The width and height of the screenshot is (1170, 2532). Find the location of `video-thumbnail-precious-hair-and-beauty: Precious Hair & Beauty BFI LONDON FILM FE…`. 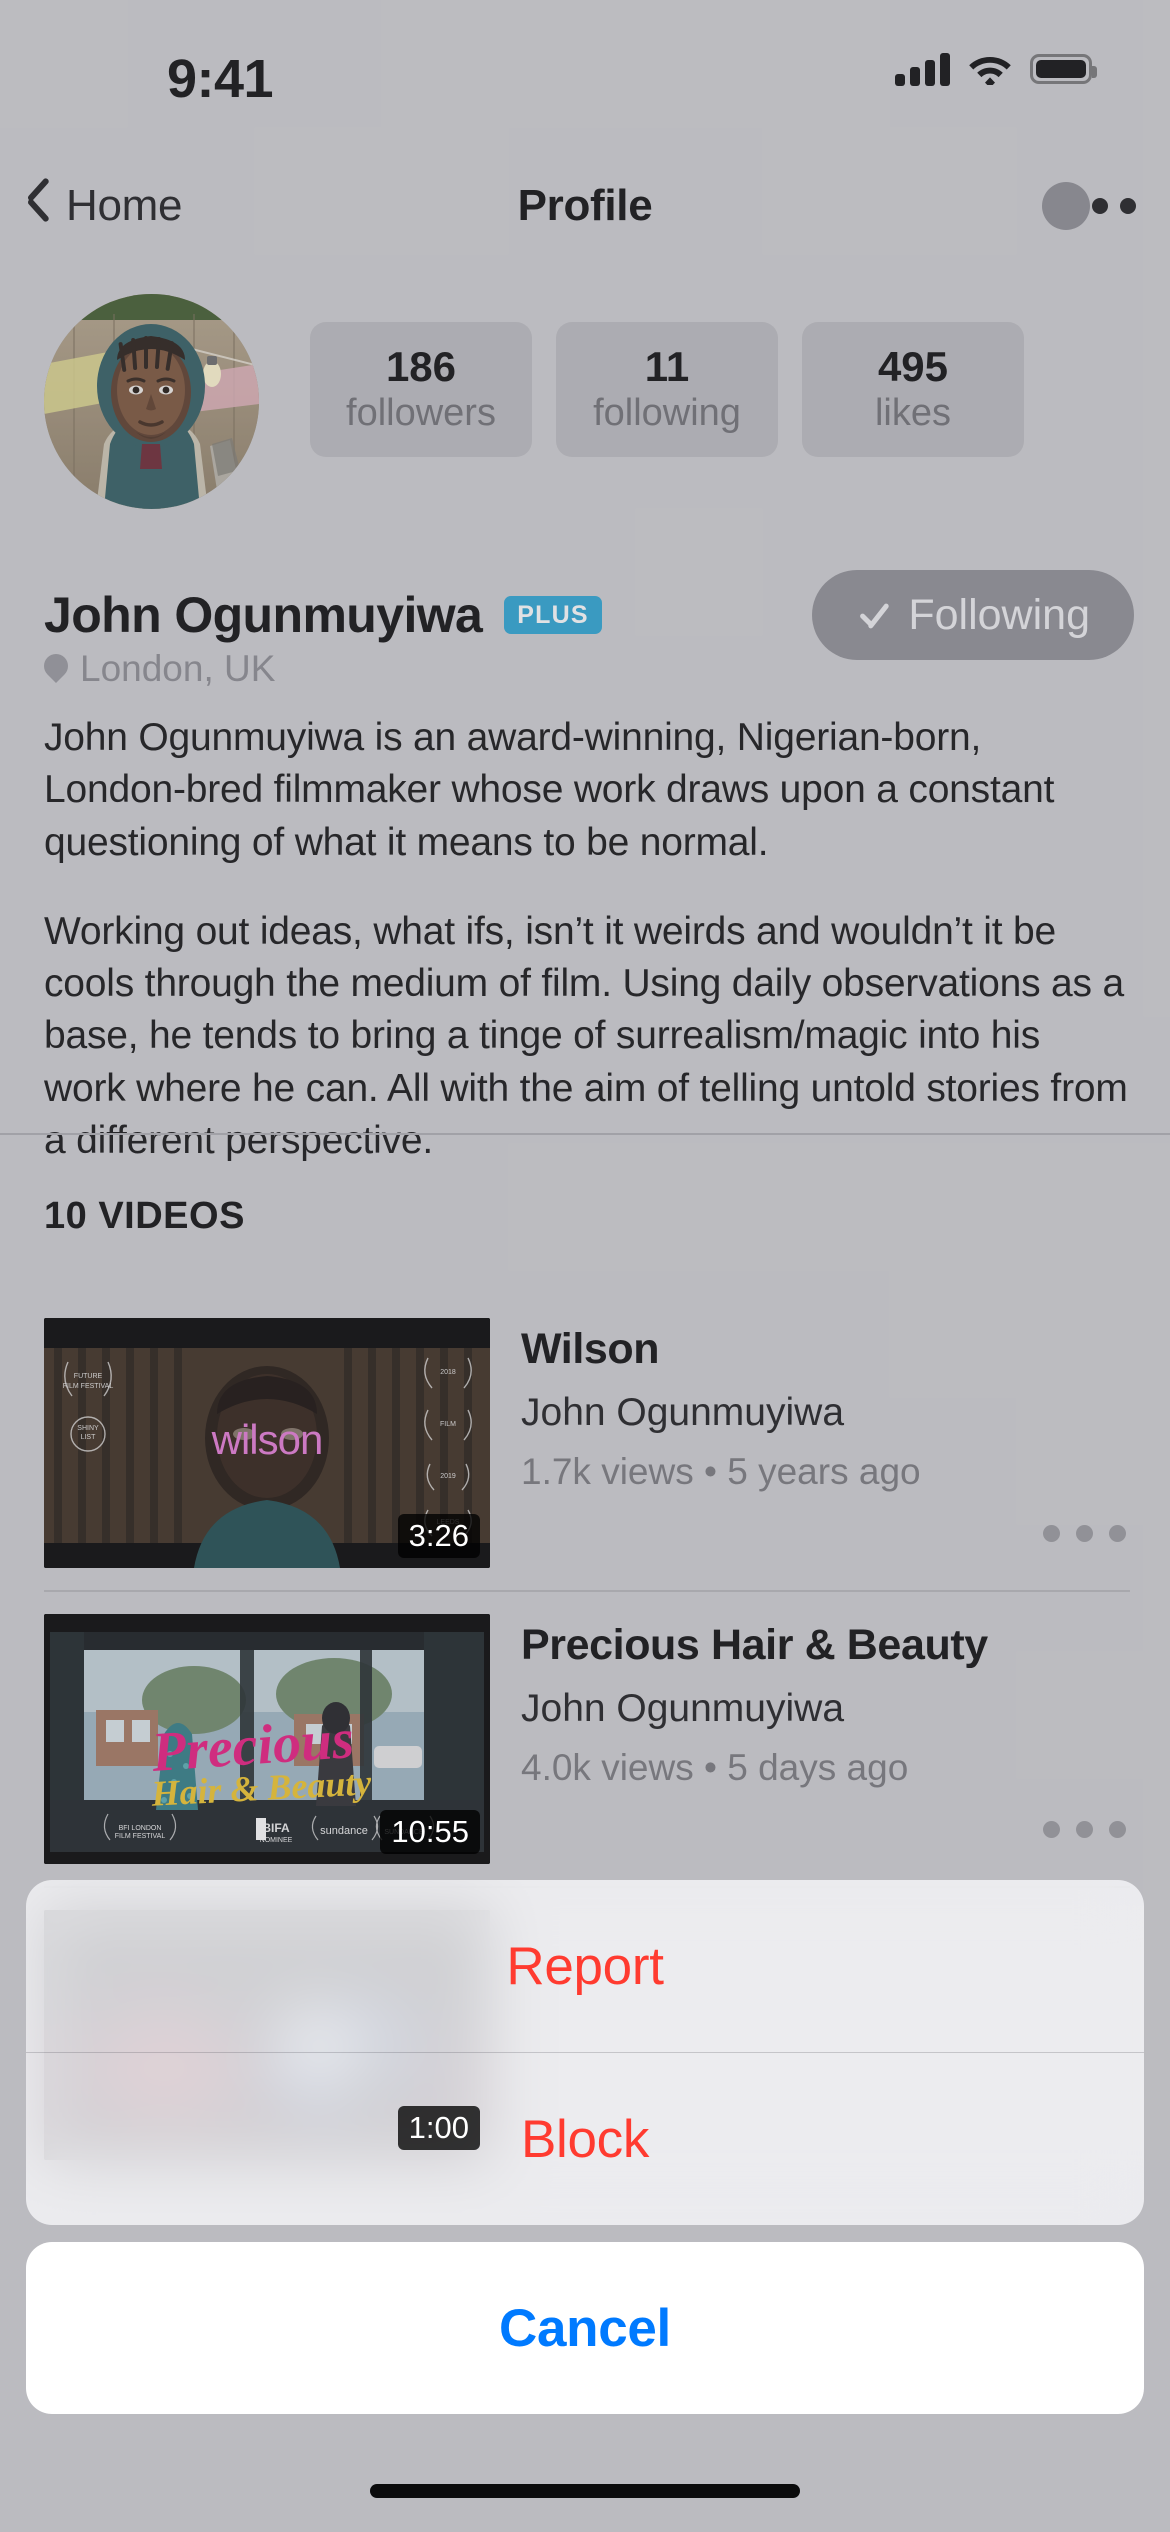

video-thumbnail-precious-hair-and-beauty: Precious Hair & Beauty BFI LONDON FILM FE… is located at coordinates (267, 1739).